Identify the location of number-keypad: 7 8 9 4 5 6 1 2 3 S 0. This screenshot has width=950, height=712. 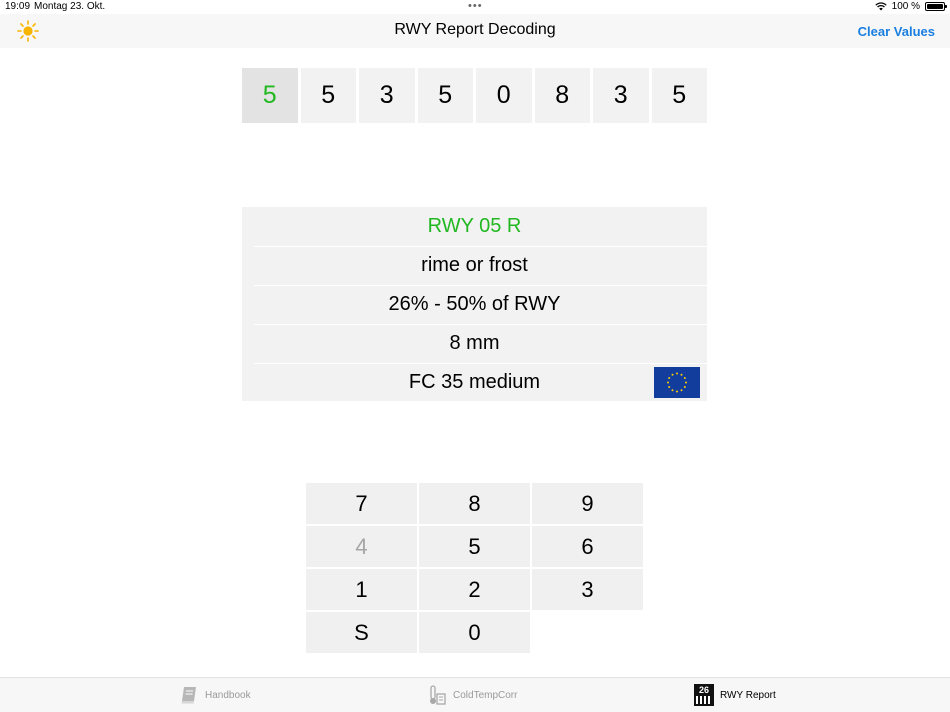
(474, 568).